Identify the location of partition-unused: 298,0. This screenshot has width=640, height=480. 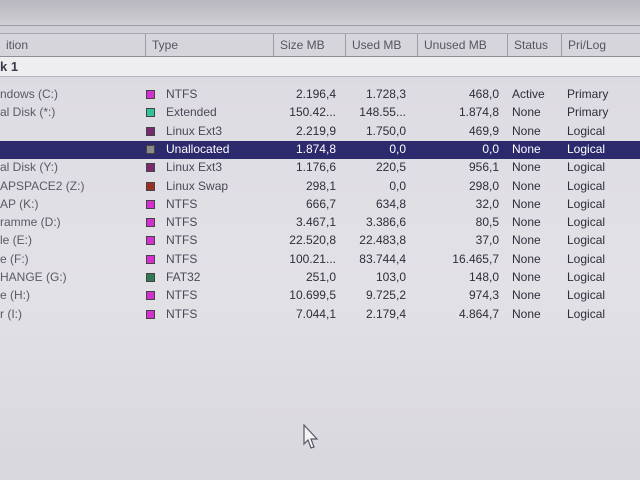
(483, 185).